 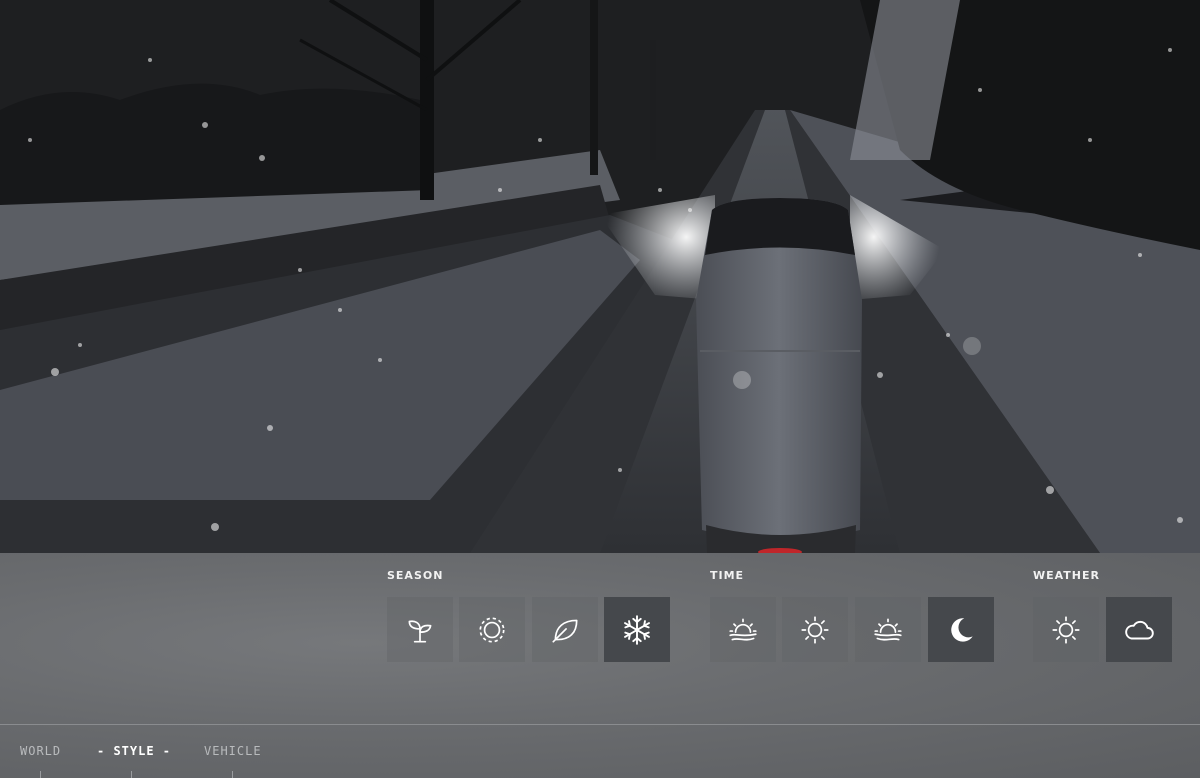 I want to click on time-night-button, so click(x=961, y=629).